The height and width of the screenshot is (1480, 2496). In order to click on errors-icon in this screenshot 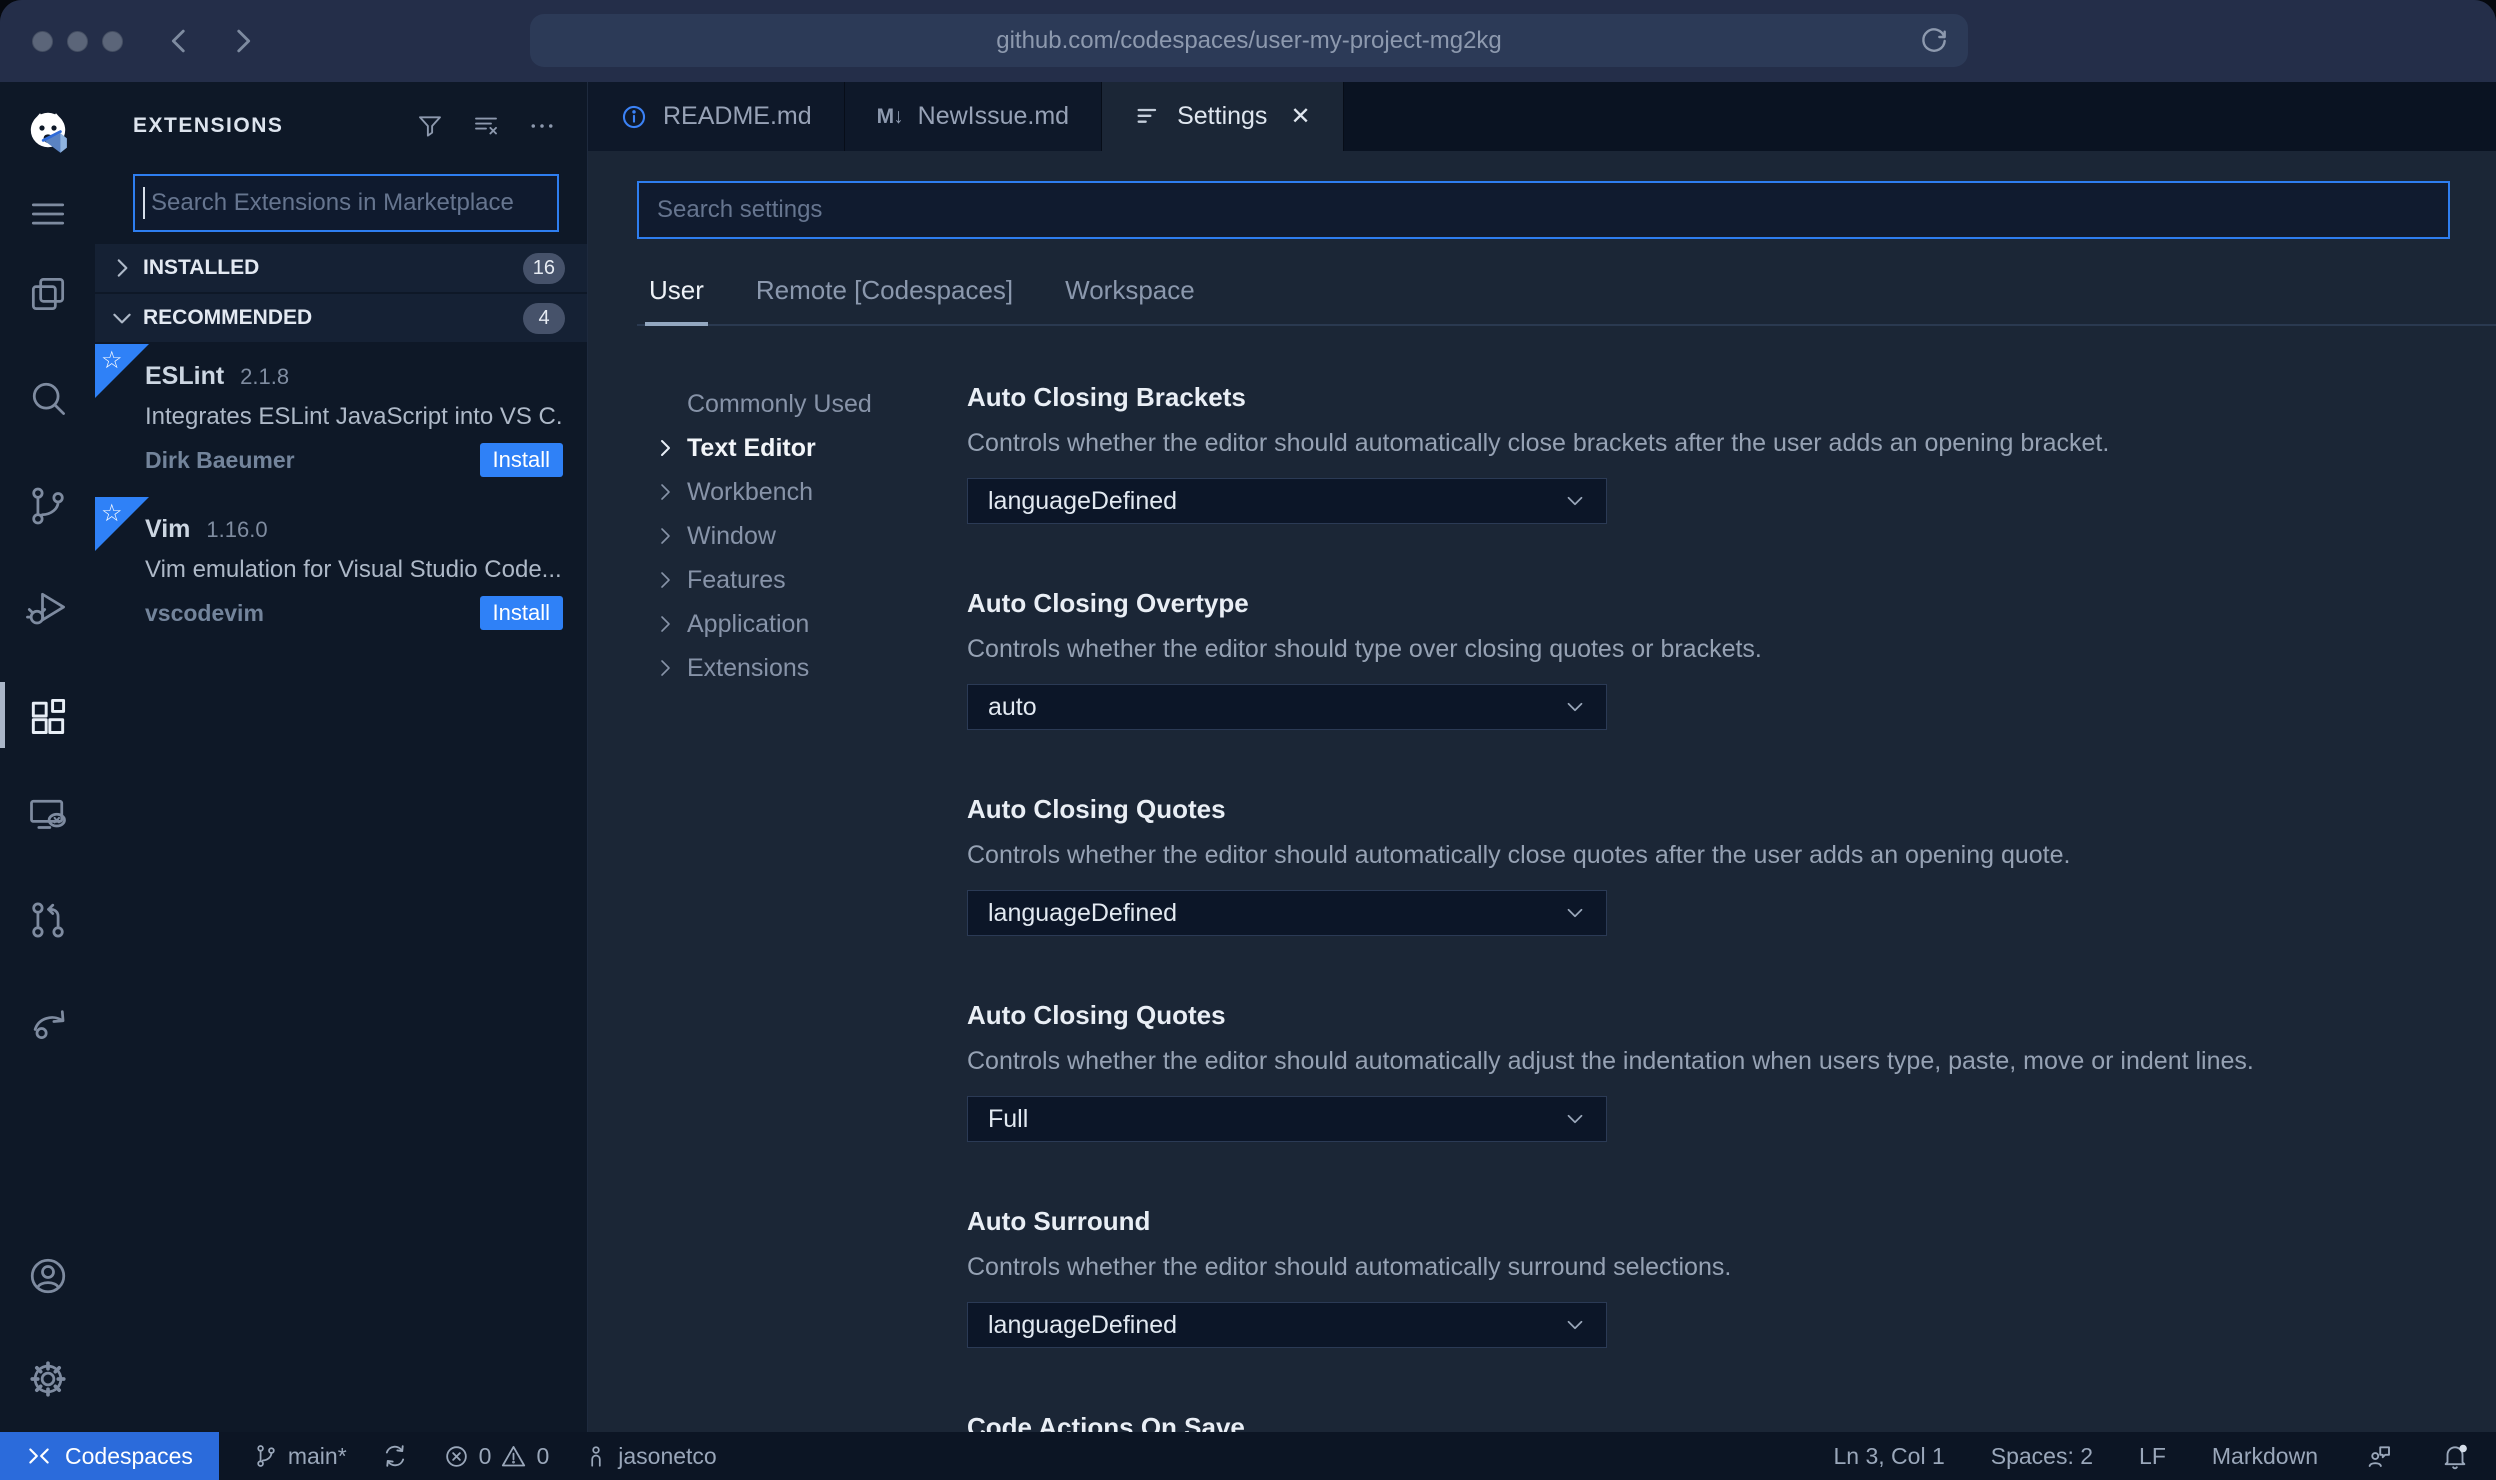, I will do `click(456, 1456)`.